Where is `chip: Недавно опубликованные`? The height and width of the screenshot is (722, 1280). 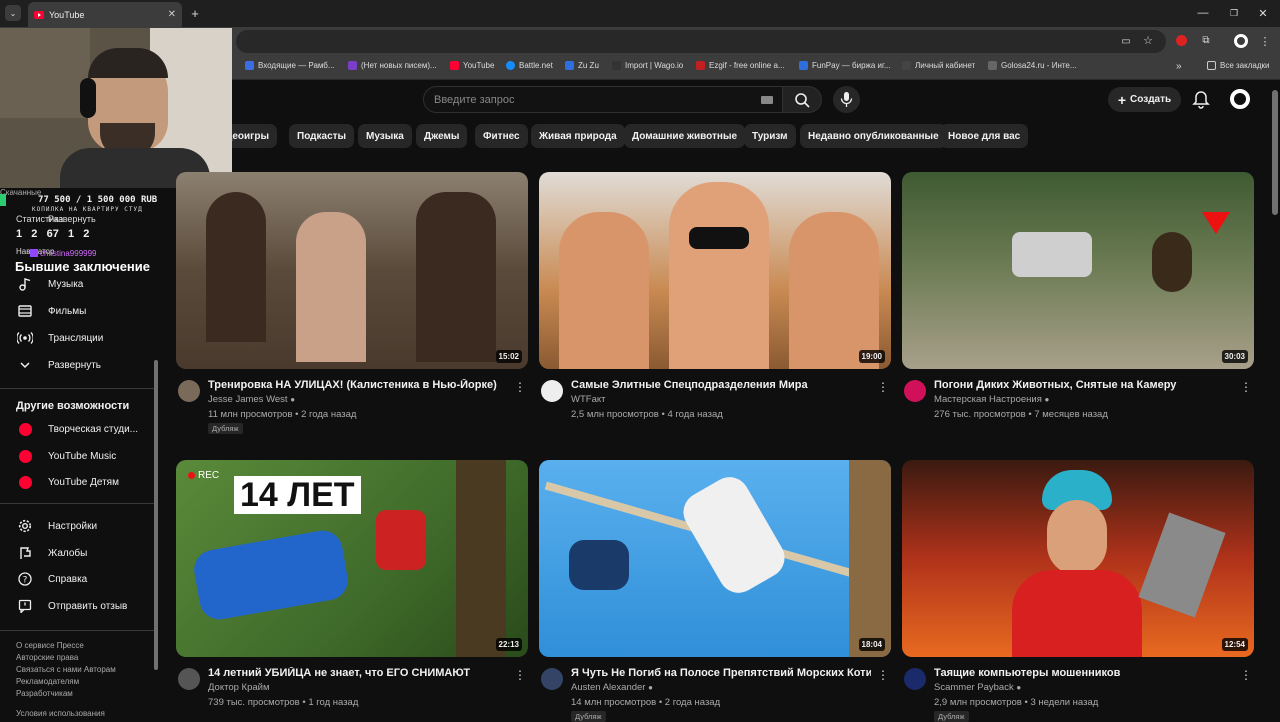 chip: Недавно опубликованные is located at coordinates (873, 136).